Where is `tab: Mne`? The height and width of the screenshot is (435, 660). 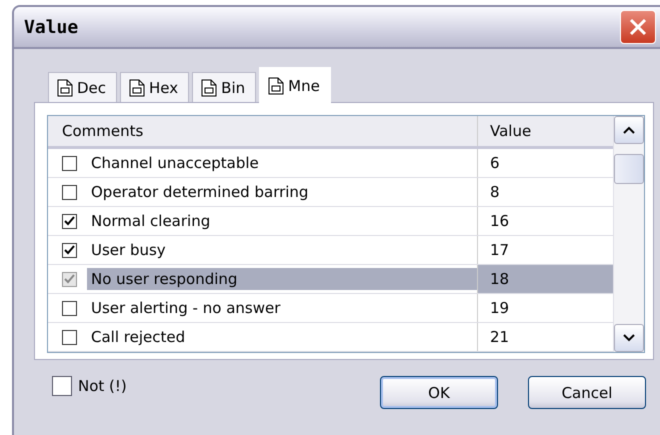
tab: Mne is located at coordinates (295, 85).